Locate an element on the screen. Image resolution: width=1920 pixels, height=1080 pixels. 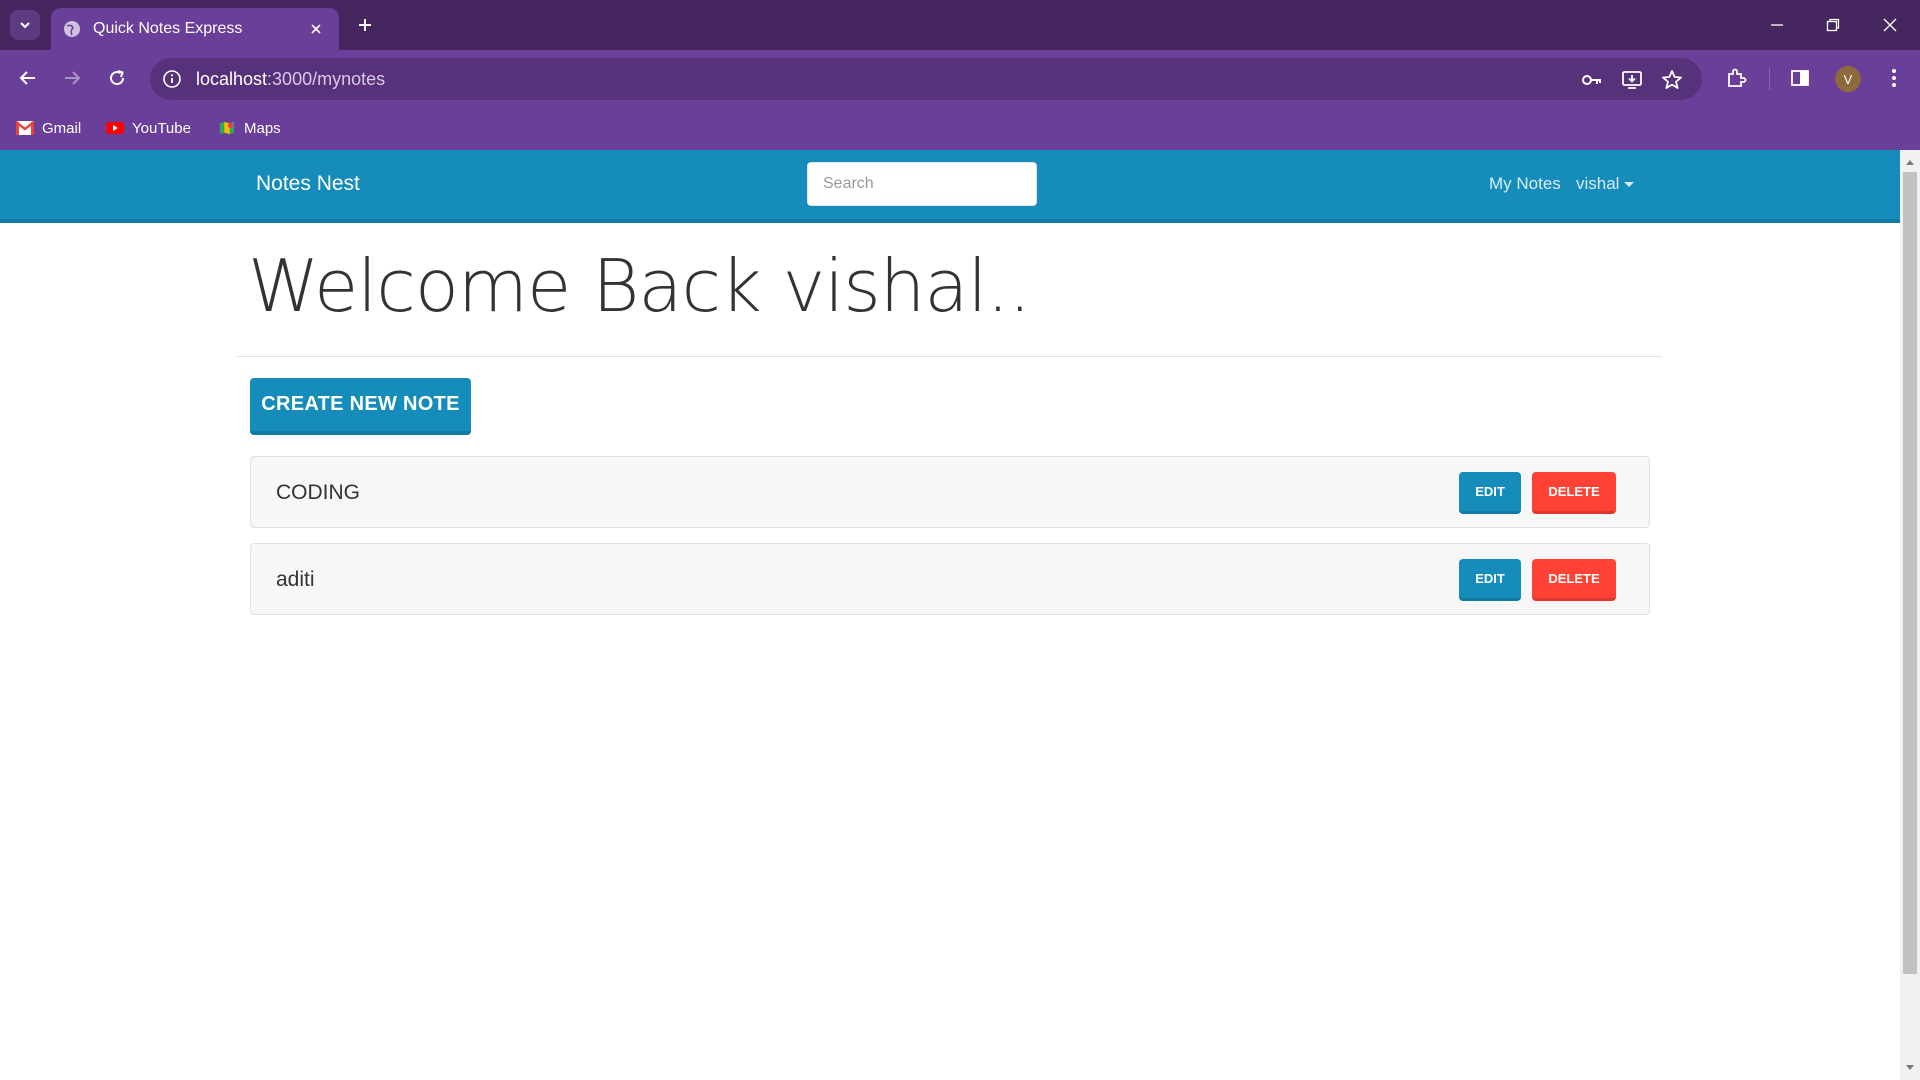
bookmark-maps: Maps is located at coordinates (249, 128).